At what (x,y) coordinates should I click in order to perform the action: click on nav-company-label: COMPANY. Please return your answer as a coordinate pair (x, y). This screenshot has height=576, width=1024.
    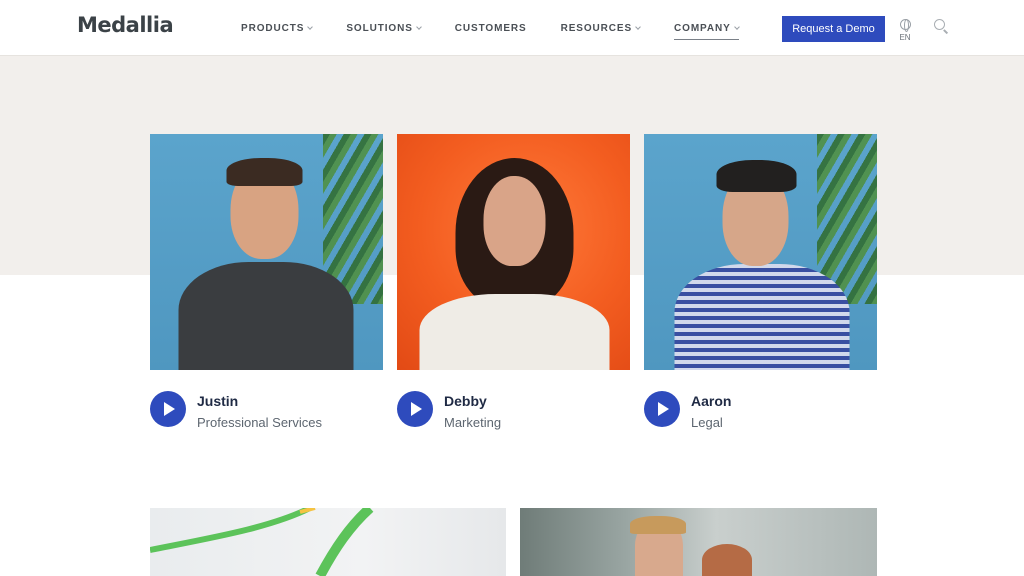
    Looking at the image, I should click on (702, 28).